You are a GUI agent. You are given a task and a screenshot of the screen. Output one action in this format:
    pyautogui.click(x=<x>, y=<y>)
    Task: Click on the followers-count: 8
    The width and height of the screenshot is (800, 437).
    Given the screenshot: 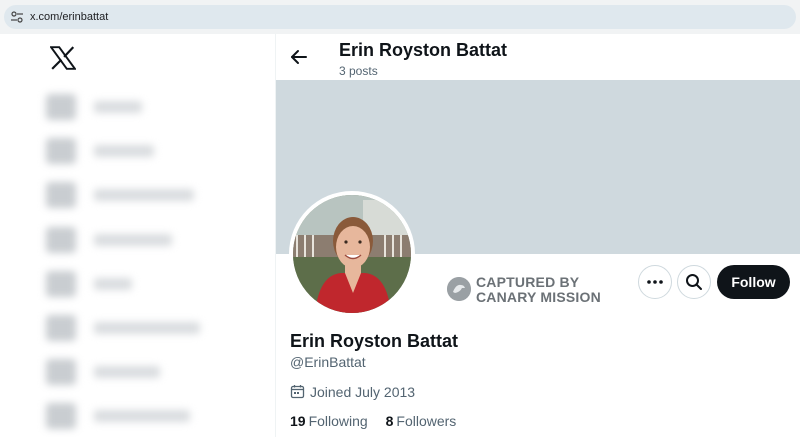 What is the action you would take?
    pyautogui.click(x=389, y=421)
    